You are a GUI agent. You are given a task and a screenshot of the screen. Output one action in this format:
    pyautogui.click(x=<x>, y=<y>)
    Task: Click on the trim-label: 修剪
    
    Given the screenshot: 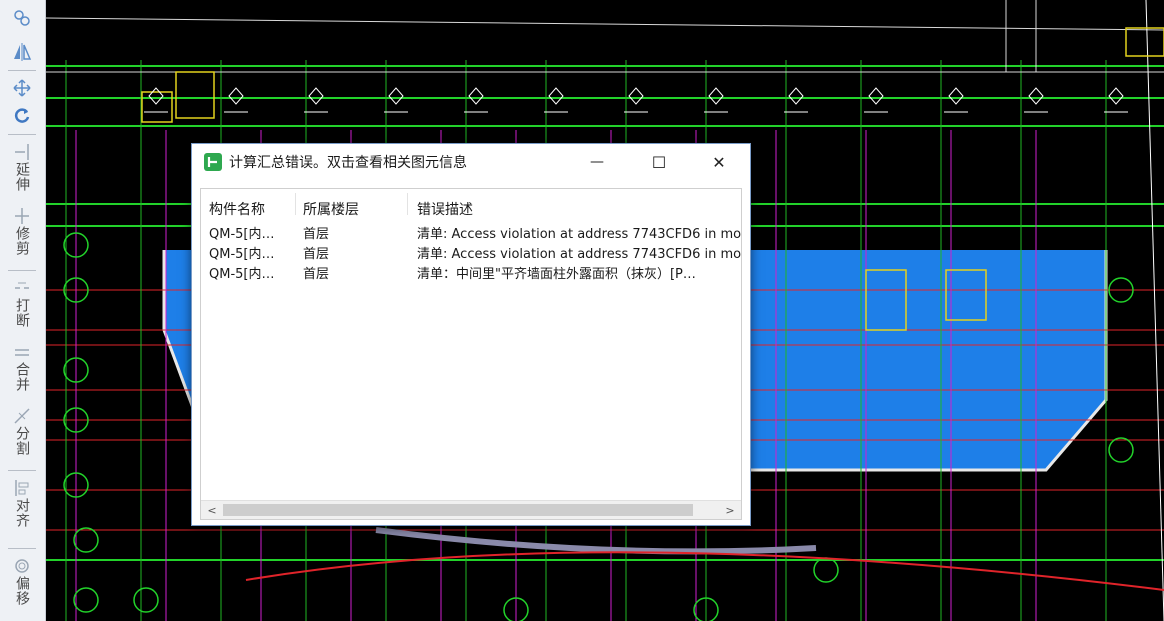 What is the action you would take?
    pyautogui.click(x=22, y=241)
    